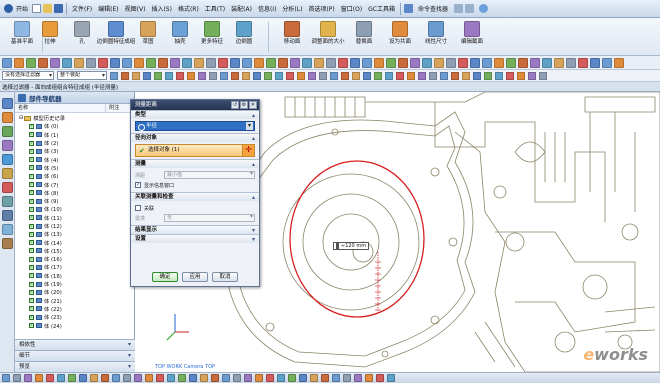  What do you see at coordinates (248, 150) in the screenshot?
I see `crosshair-icon: ✛` at bounding box center [248, 150].